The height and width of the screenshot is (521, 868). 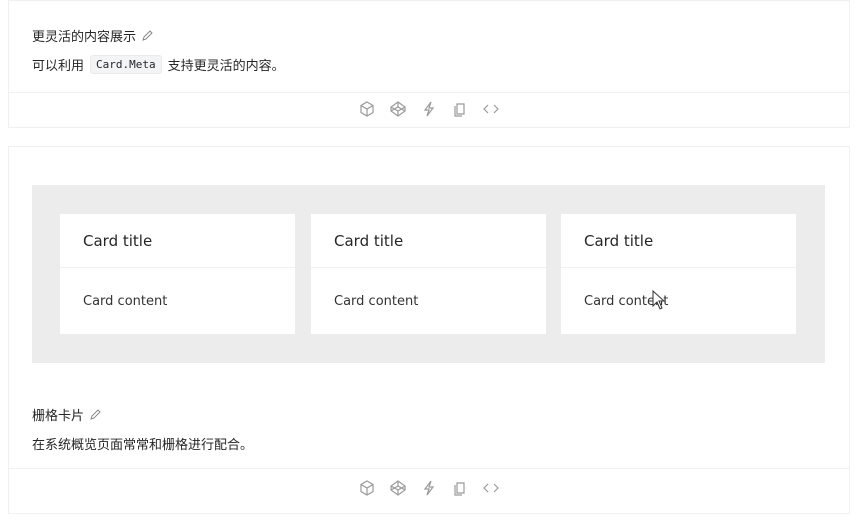 I want to click on desc-text: 支持更灵活的内容。, so click(x=226, y=66).